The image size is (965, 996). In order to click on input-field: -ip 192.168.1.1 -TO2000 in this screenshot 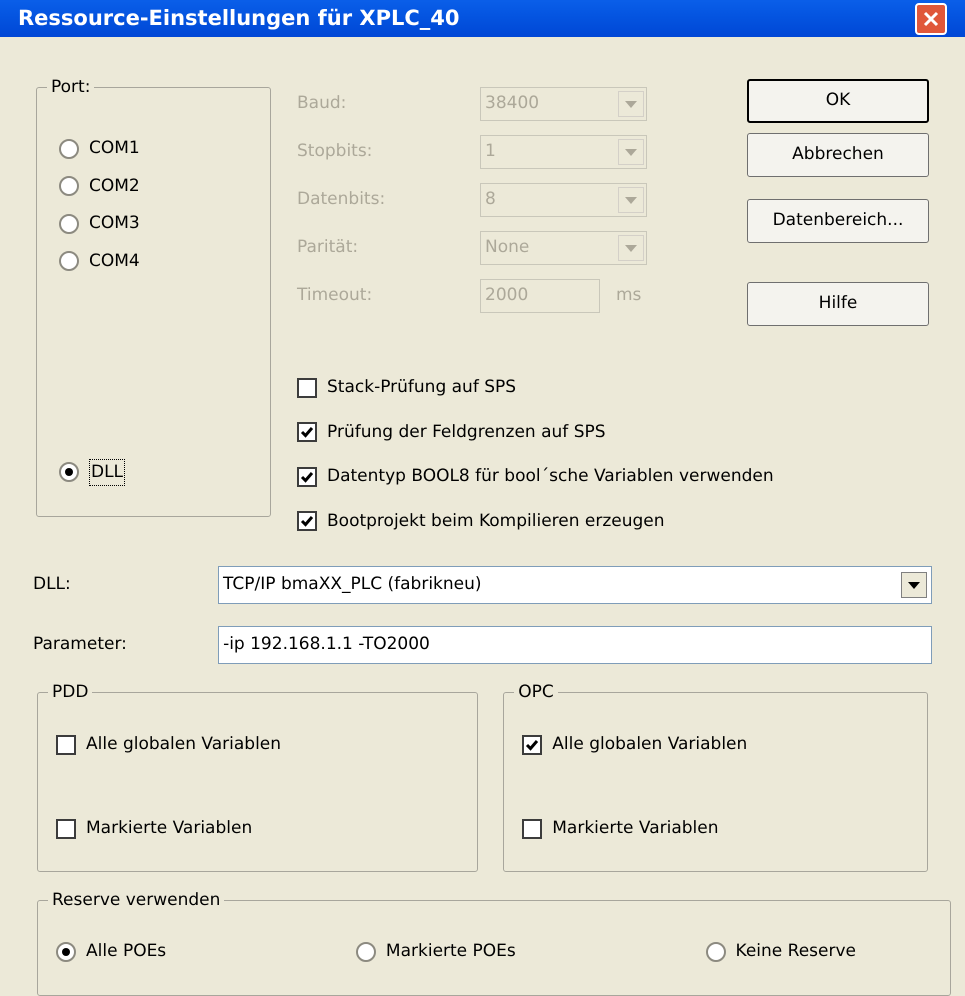, I will do `click(575, 645)`.